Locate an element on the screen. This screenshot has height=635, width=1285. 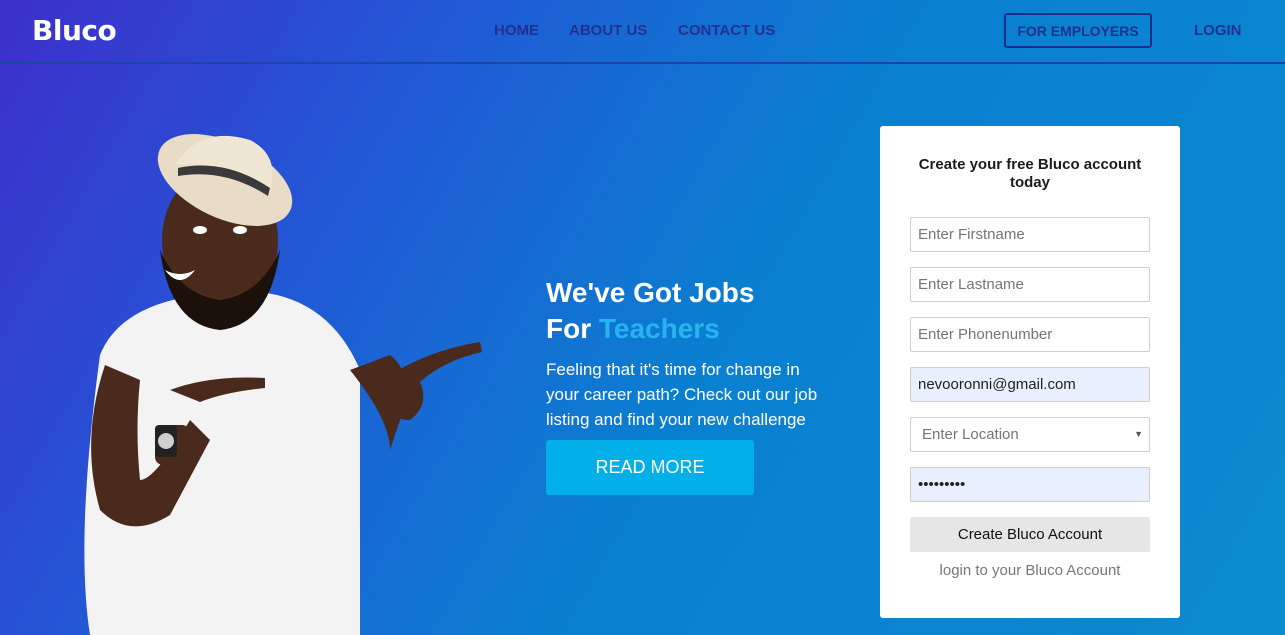
for-employers-button: FOR EMPLOYERS is located at coordinates (1078, 30).